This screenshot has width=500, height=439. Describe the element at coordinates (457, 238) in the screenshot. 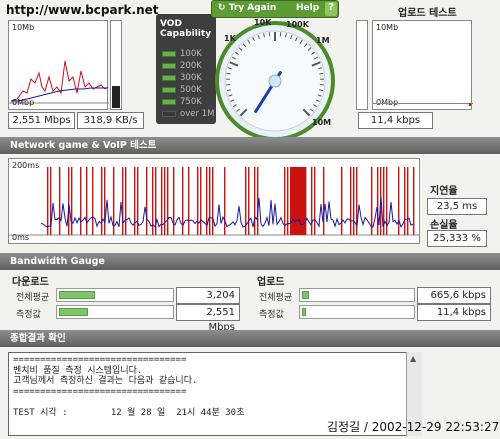

I see `loss-value: 25,333 %` at that location.